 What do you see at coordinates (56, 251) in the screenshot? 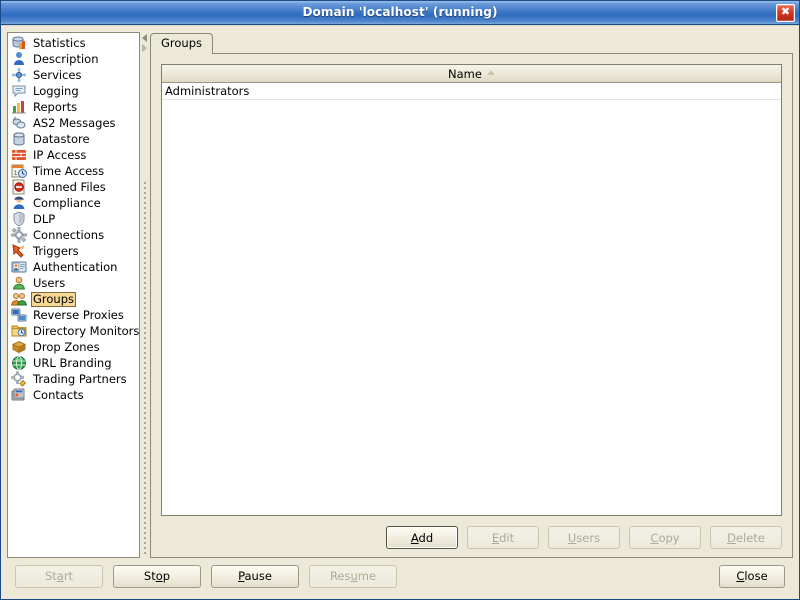
I see `sidebar-item-label: Triggers` at bounding box center [56, 251].